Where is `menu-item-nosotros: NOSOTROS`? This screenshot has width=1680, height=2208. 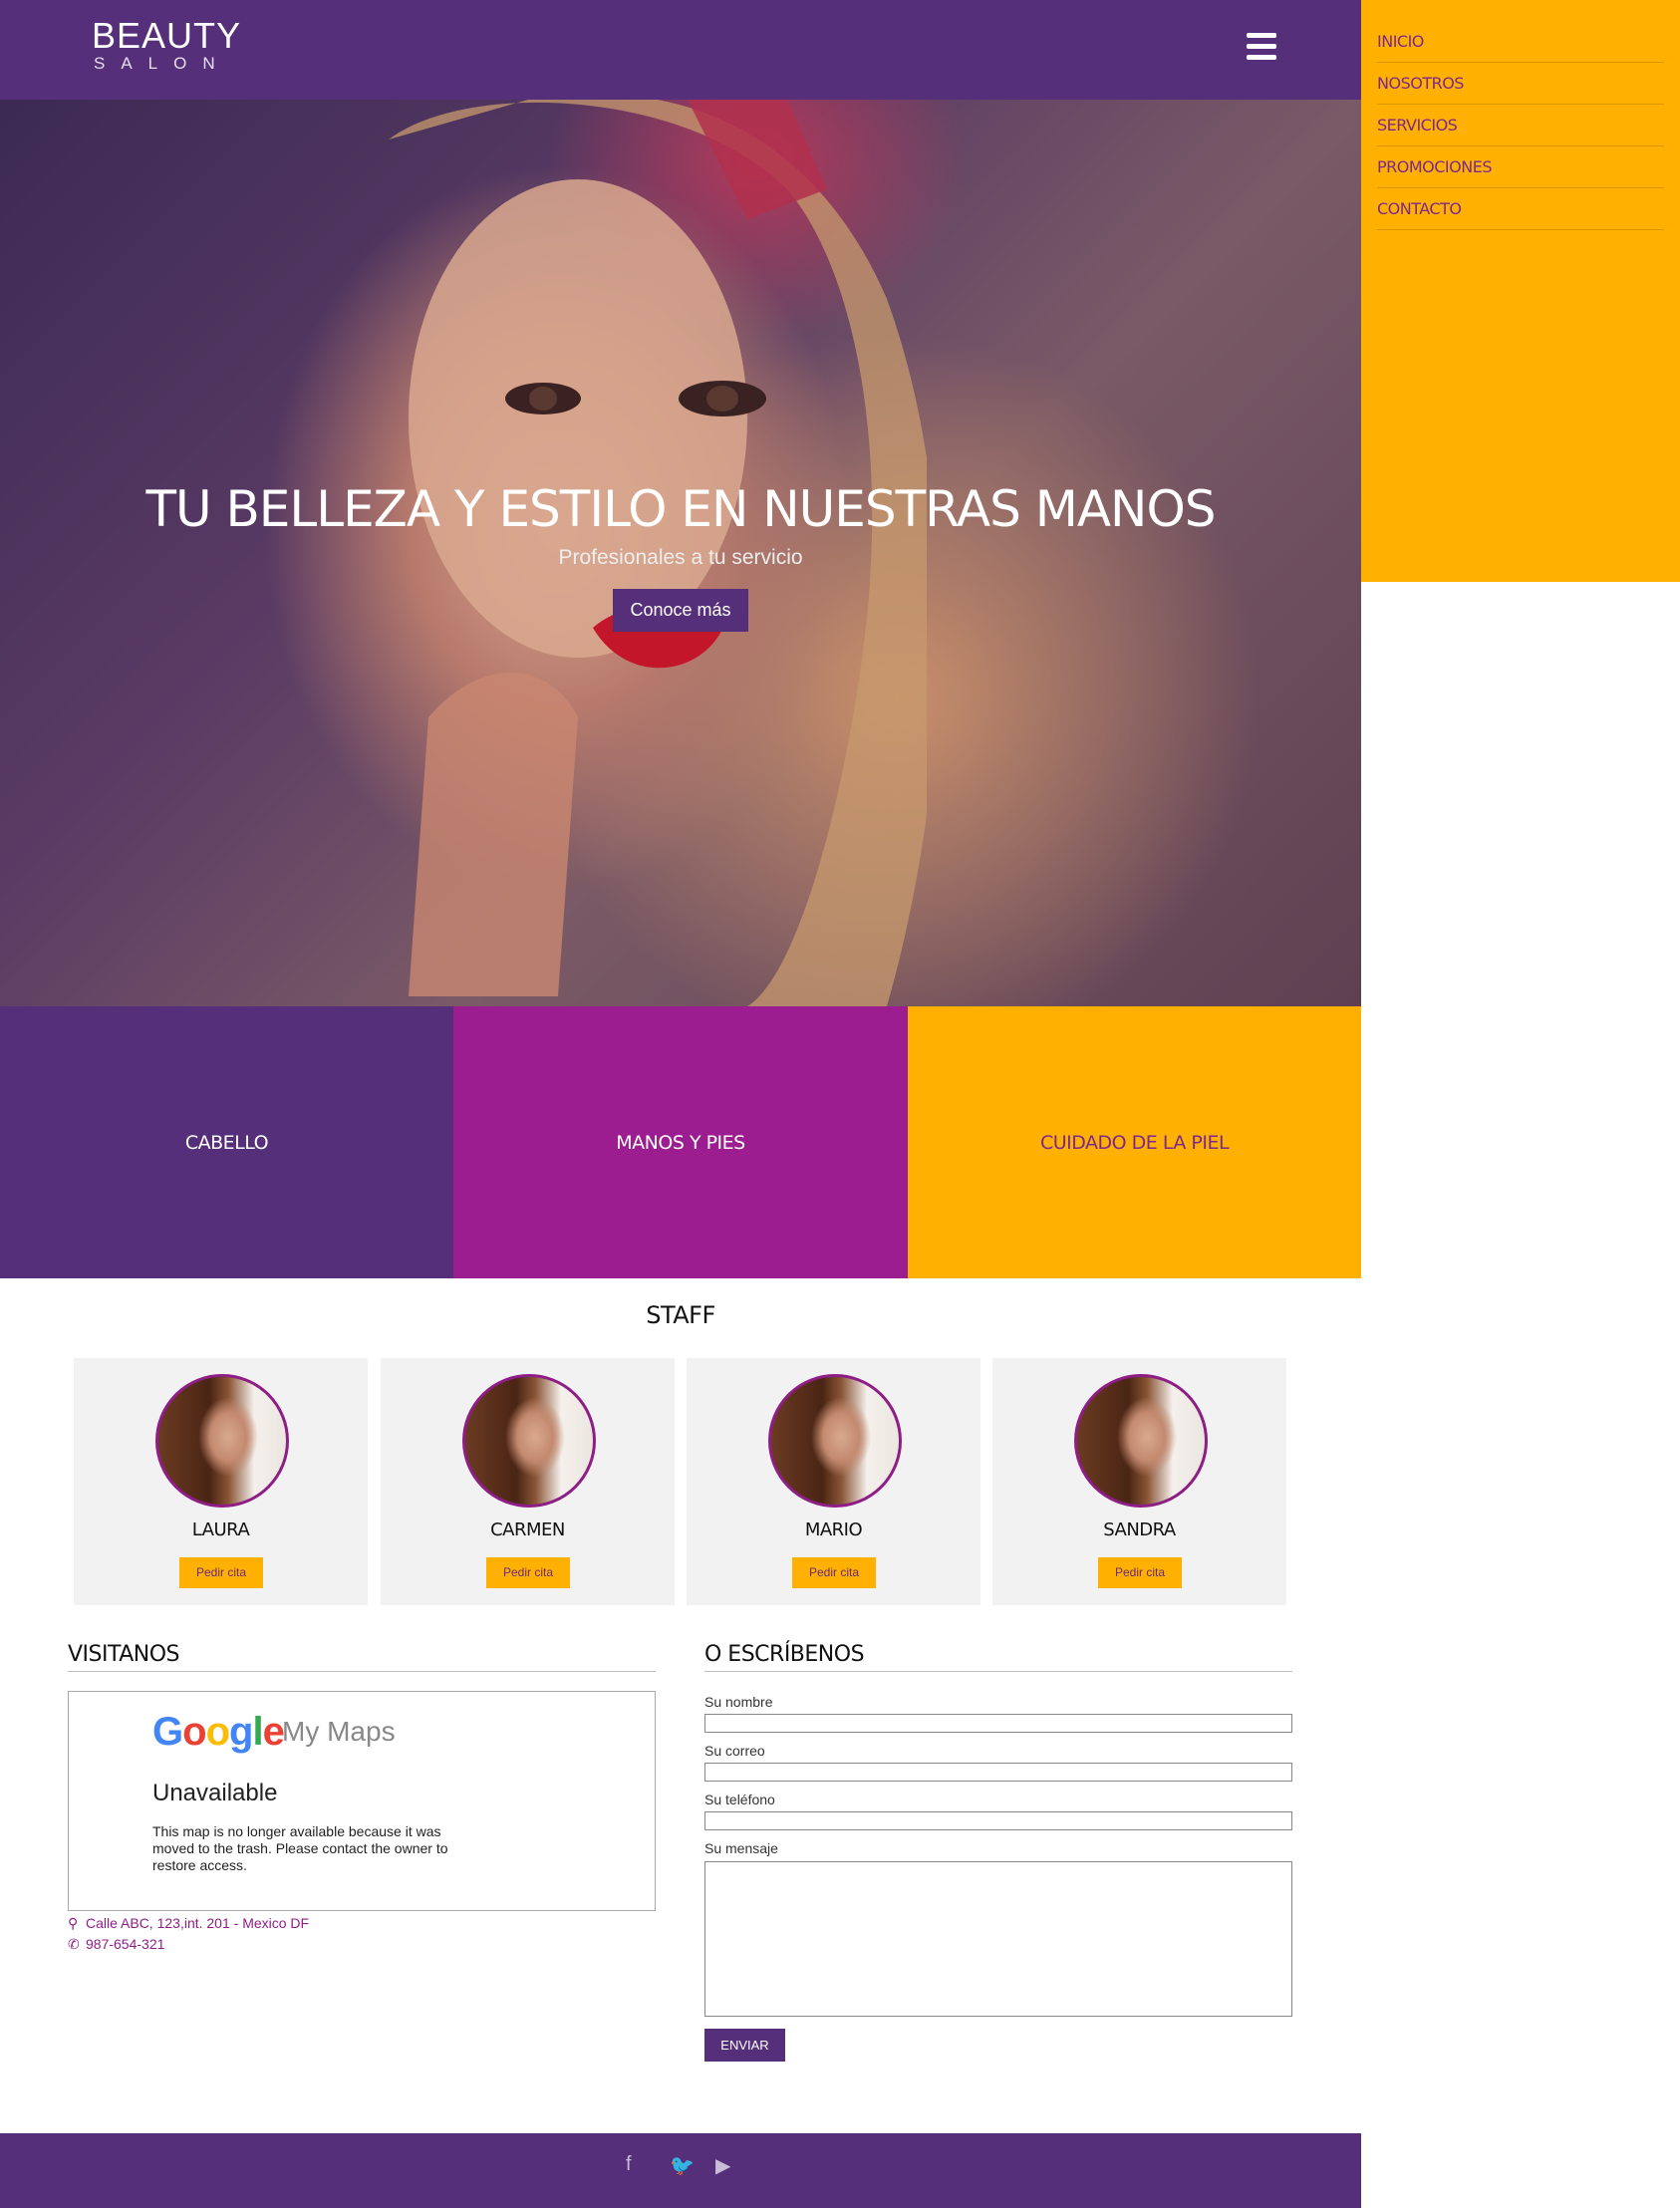 menu-item-nosotros: NOSOTROS is located at coordinates (1520, 84).